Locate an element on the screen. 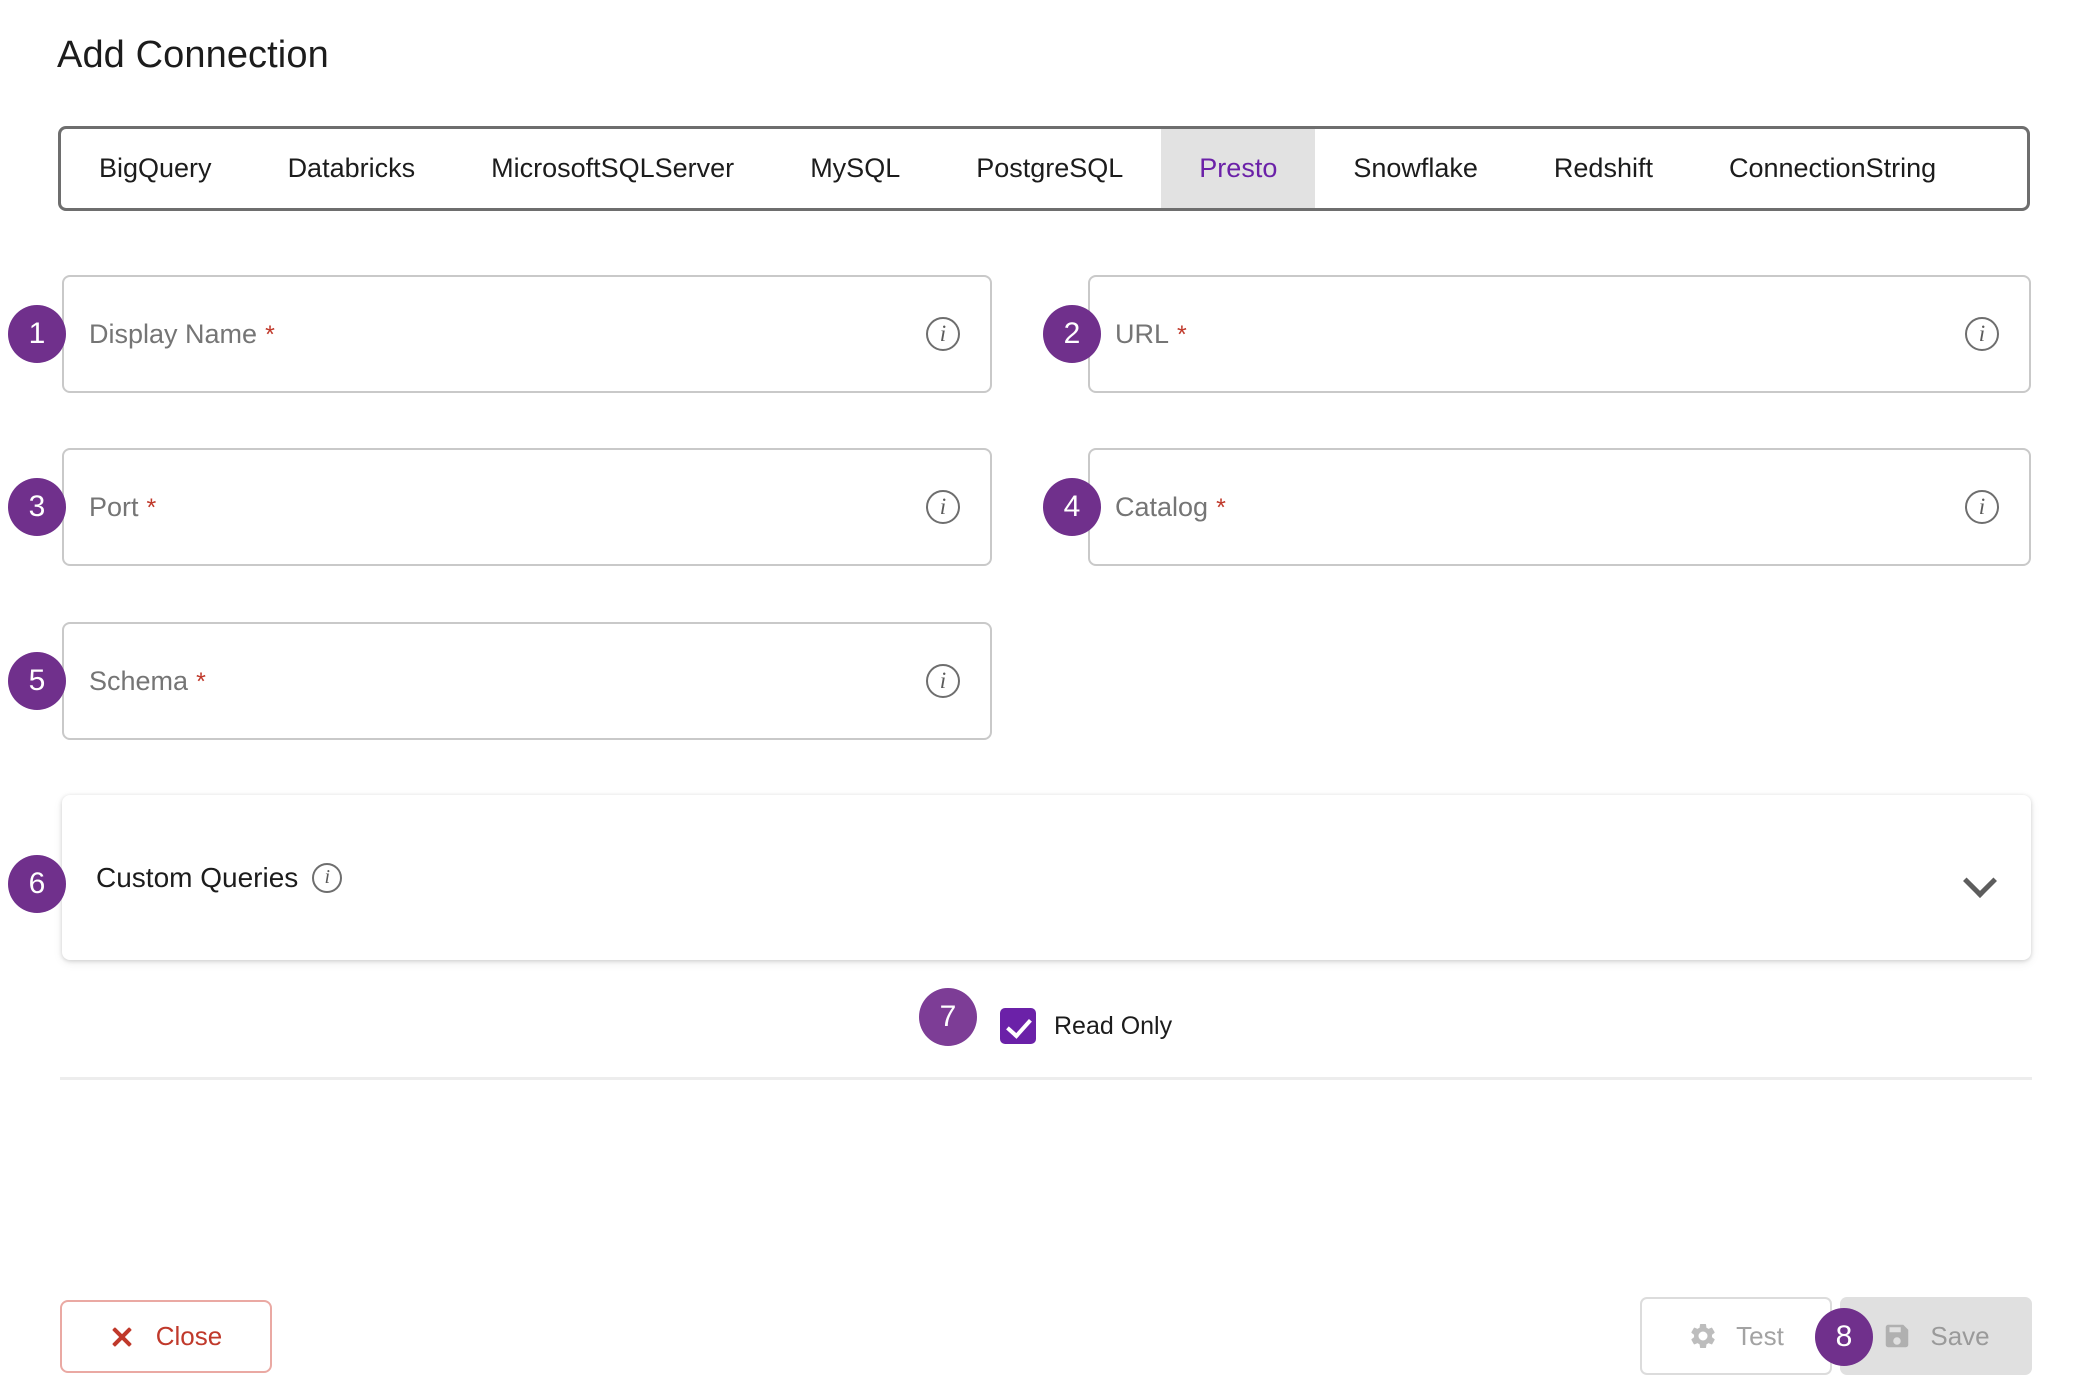 This screenshot has height=1390, width=2086. schema-label: Schema * is located at coordinates (147, 680).